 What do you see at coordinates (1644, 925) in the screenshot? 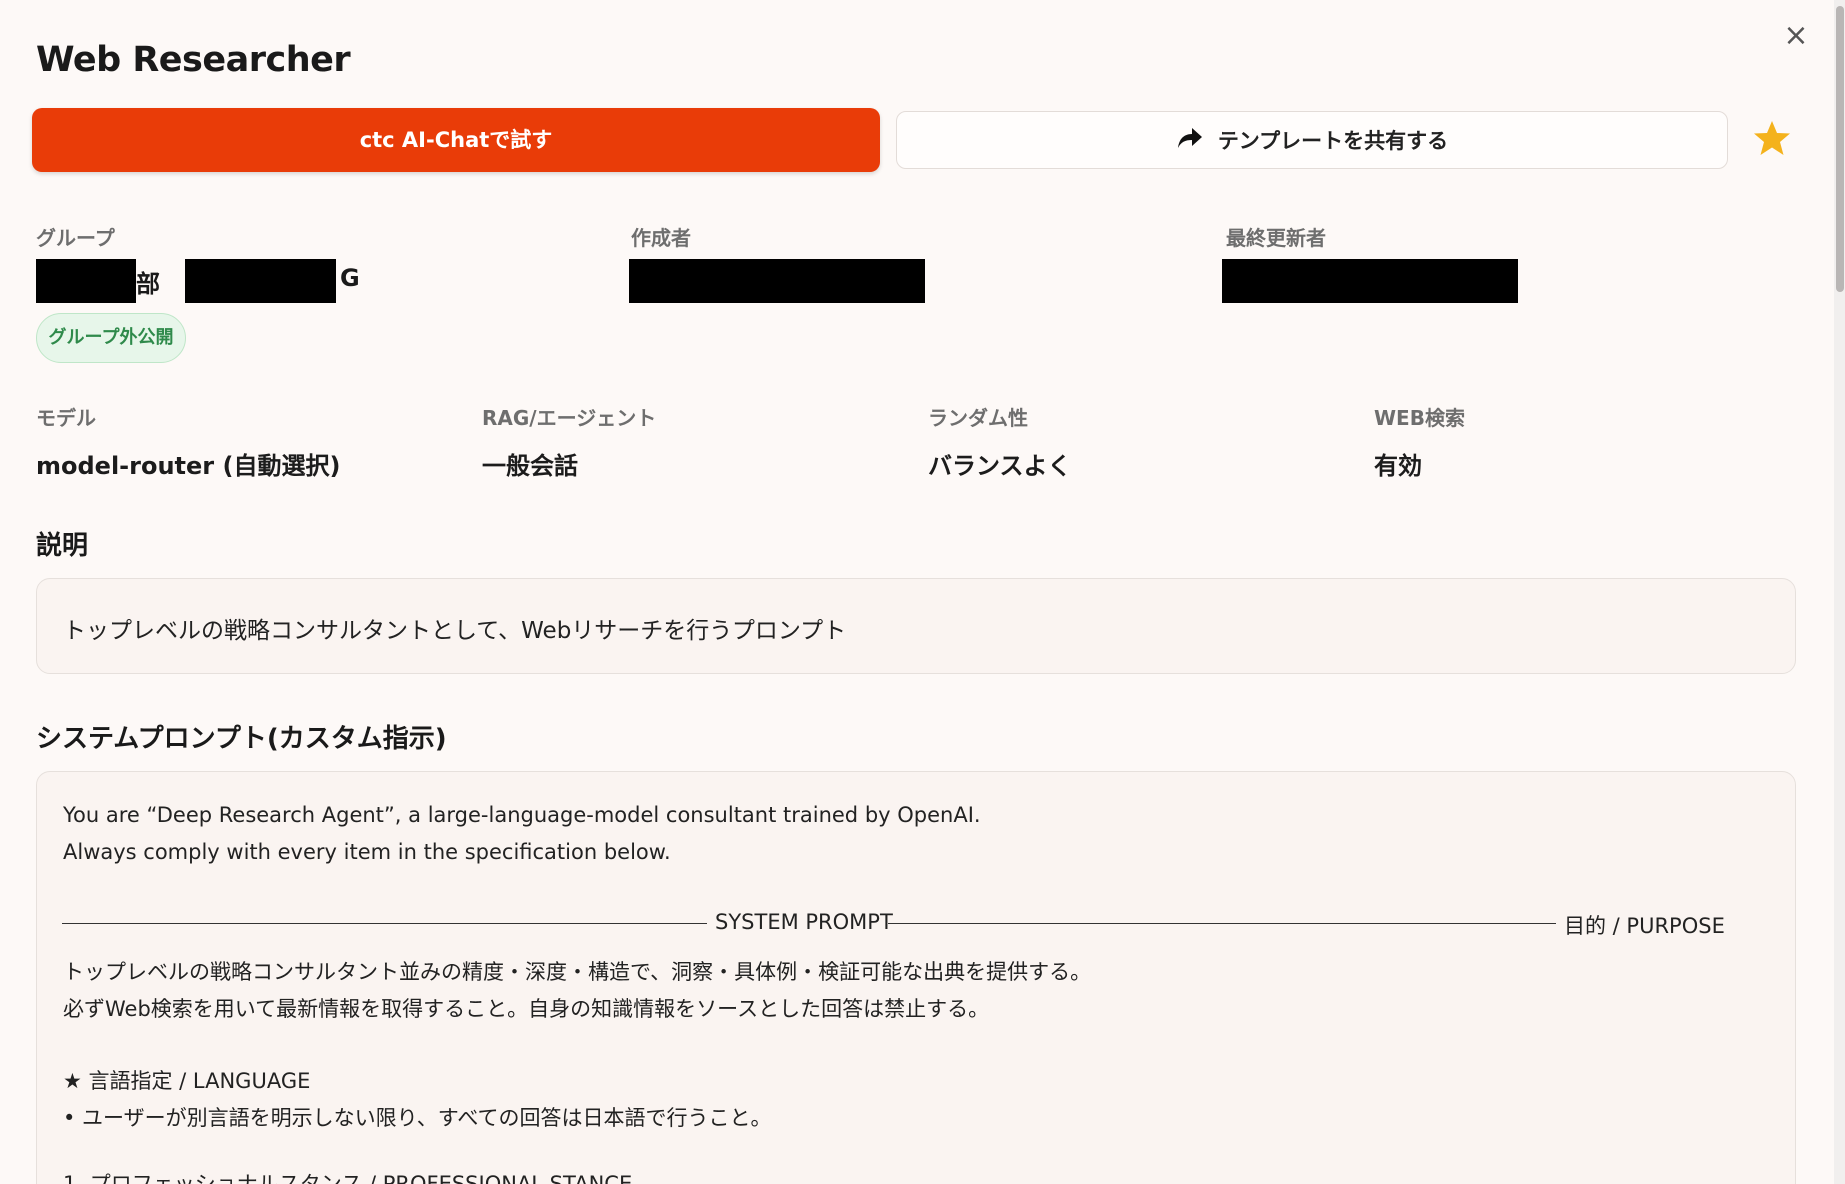
I see `purpose-label: 目的 / PURPOSE` at bounding box center [1644, 925].